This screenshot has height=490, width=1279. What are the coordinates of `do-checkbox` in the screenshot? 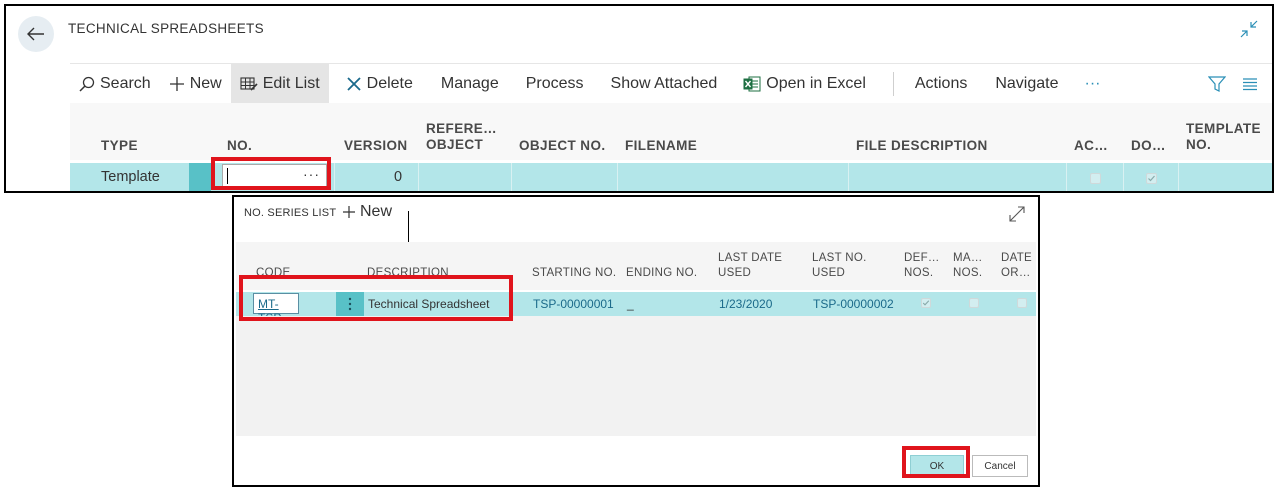 It's located at (1151, 178).